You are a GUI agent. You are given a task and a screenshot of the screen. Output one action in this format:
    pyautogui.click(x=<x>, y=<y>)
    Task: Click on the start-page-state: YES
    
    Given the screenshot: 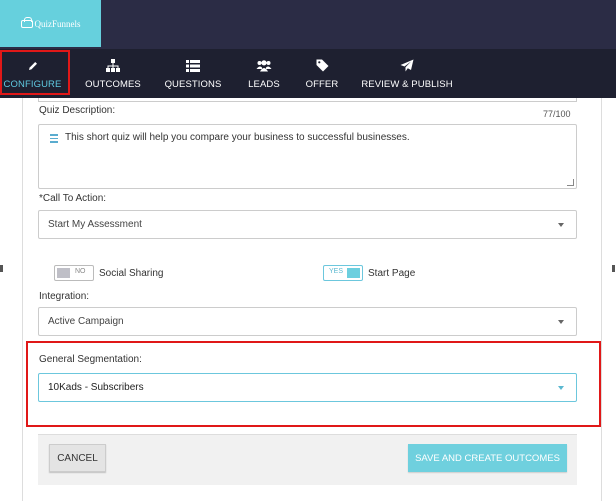 What is the action you would take?
    pyautogui.click(x=336, y=271)
    